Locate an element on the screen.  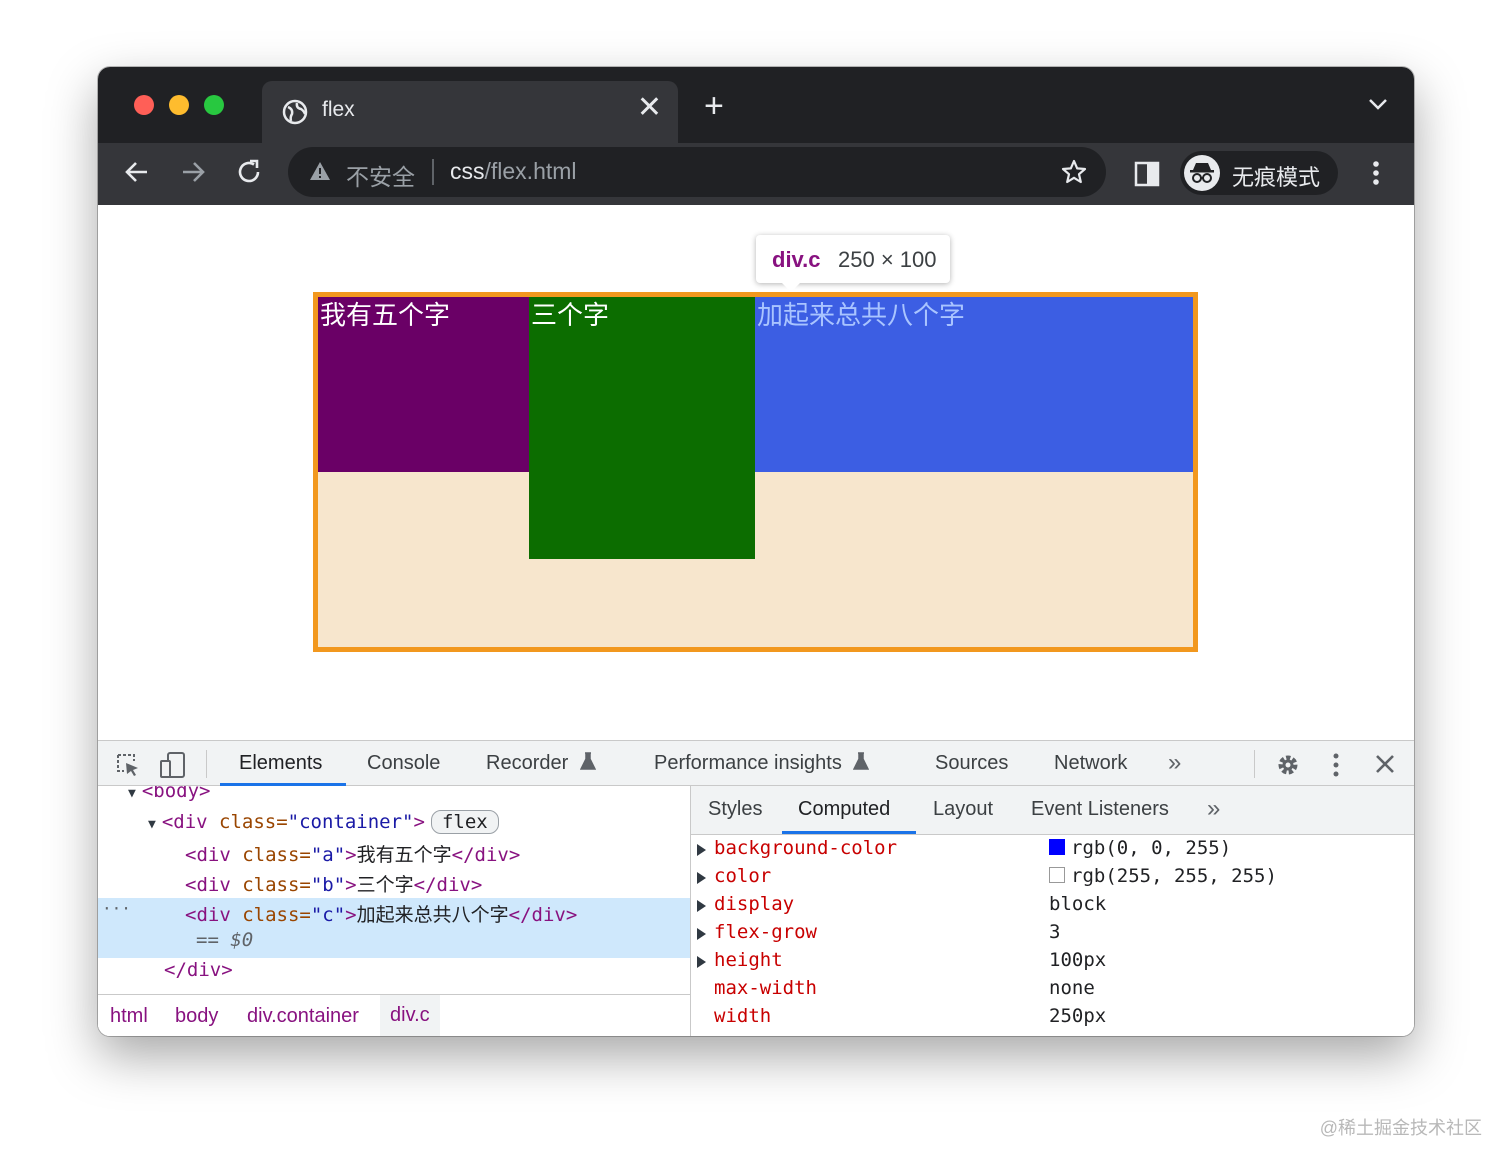
node-div-c: <div class="c">加起来总共八个字</div> is located at coordinates (381, 913).